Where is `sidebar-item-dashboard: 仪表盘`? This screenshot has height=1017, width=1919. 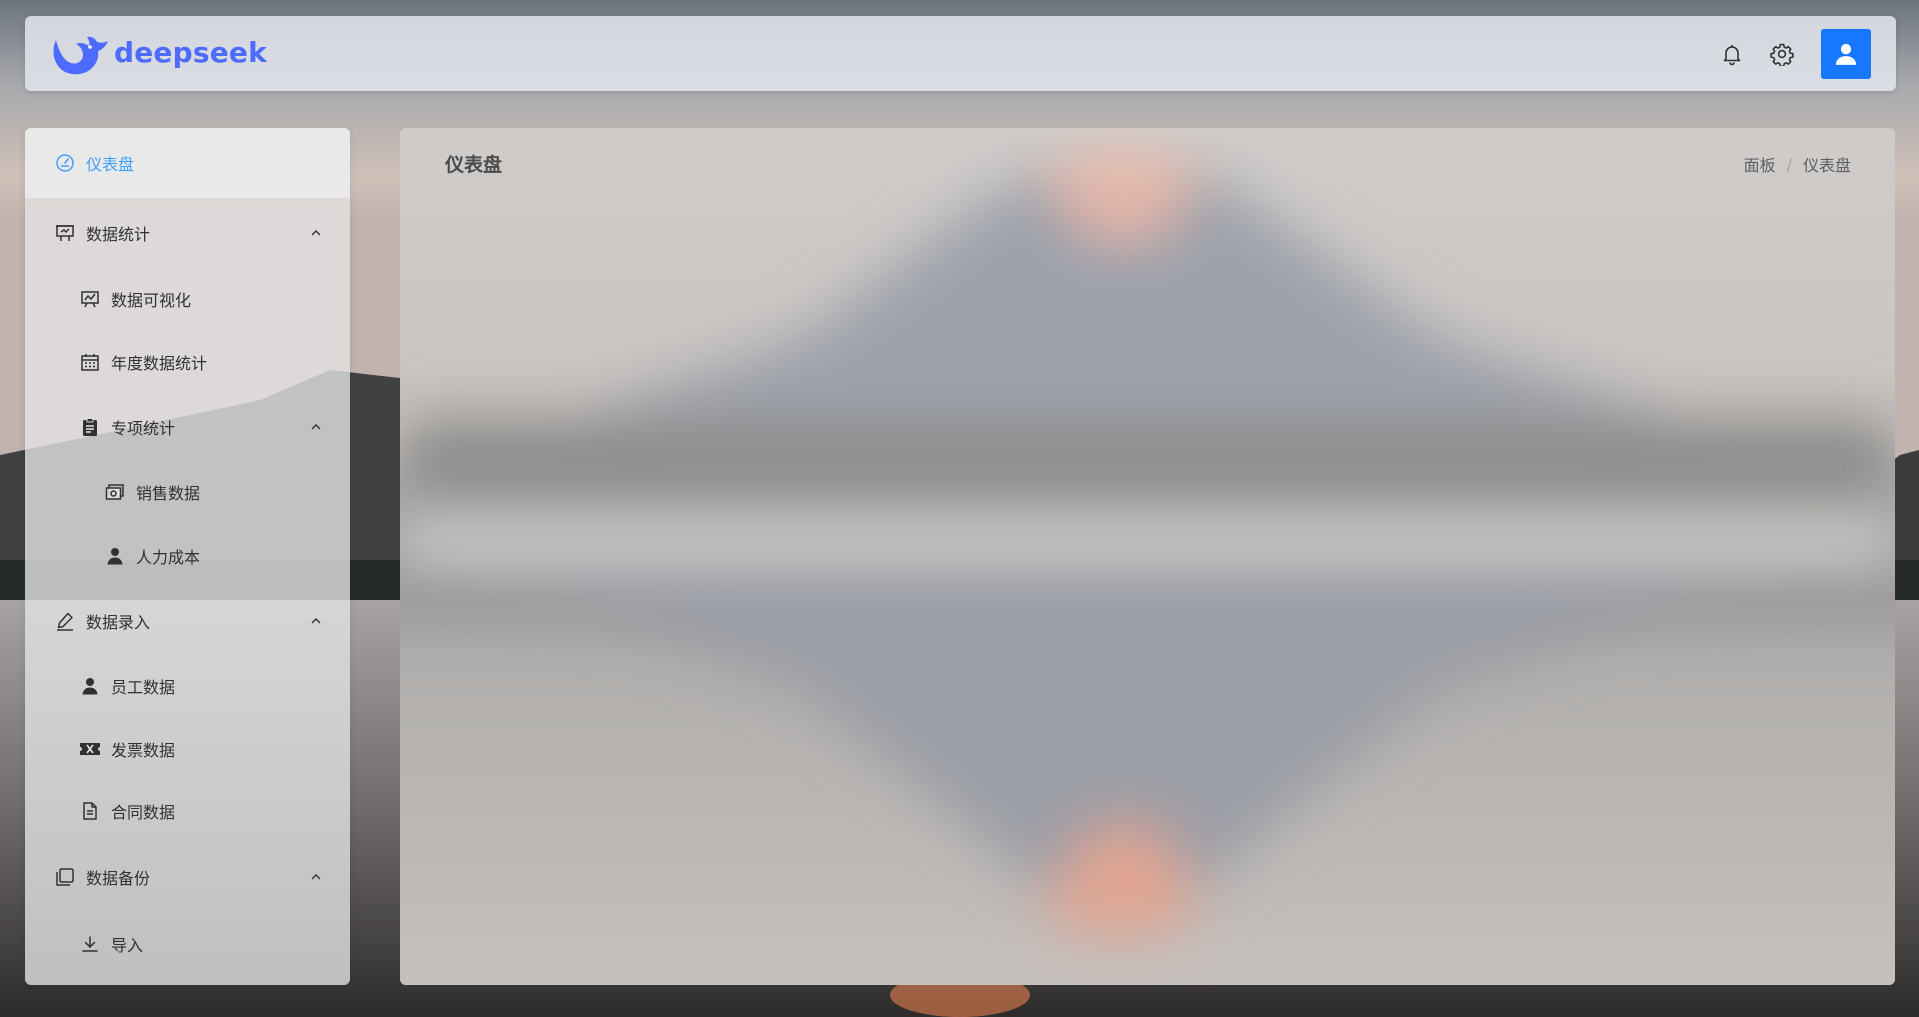
sidebar-item-dashboard: 仪表盘 is located at coordinates (187, 163).